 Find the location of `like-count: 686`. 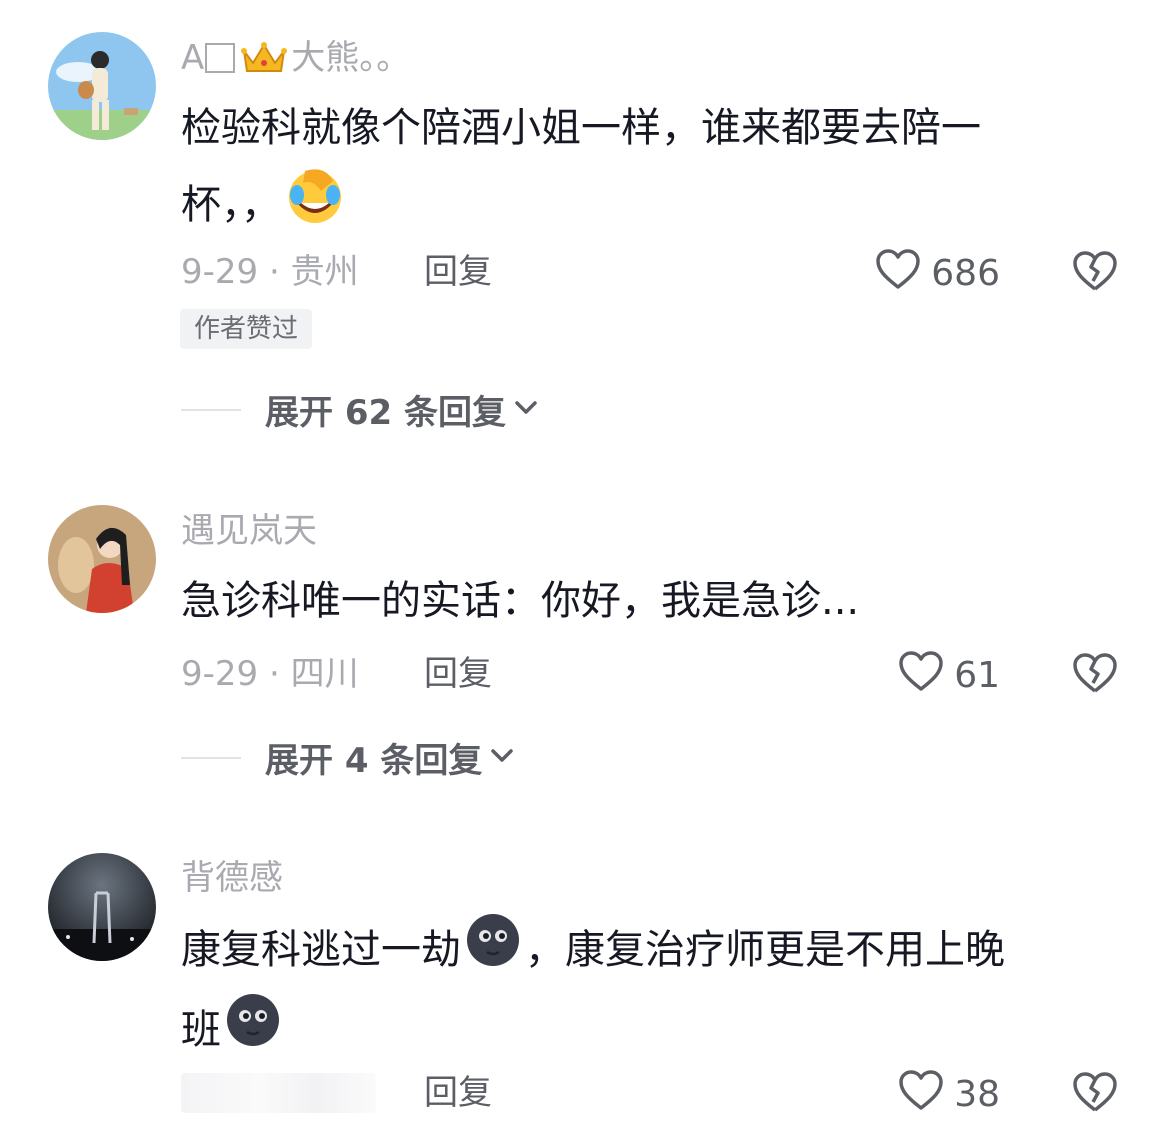

like-count: 686 is located at coordinates (965, 273).